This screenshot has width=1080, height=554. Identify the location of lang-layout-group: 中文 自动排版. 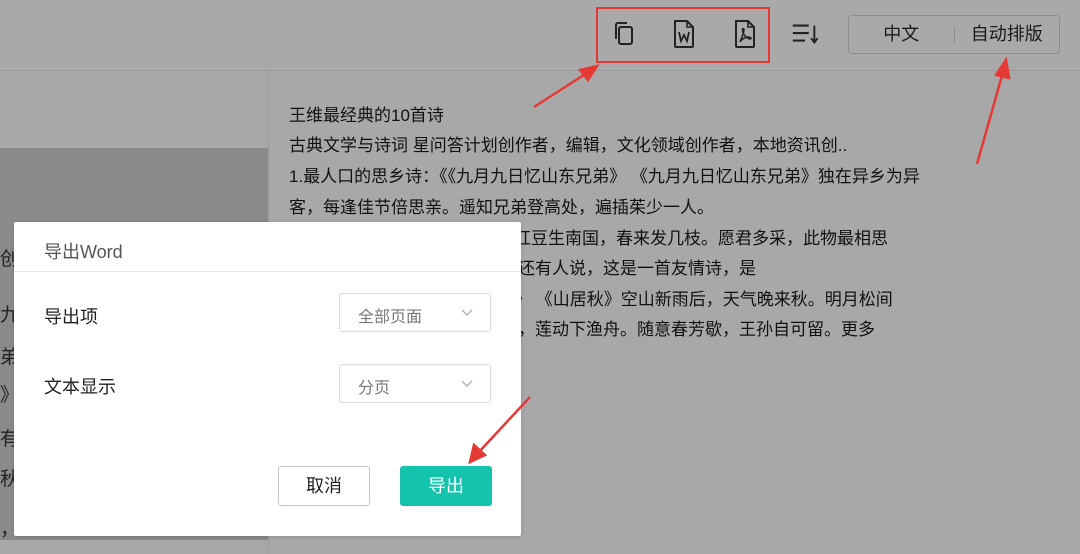
(954, 34).